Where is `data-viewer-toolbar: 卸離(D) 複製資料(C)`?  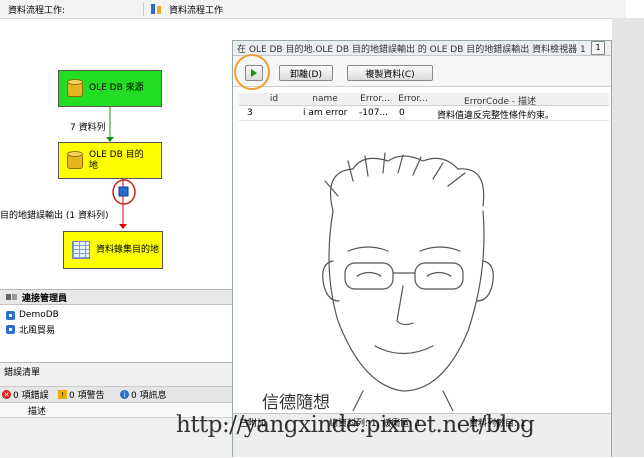
data-viewer-toolbar: 卸離(D) 複製資料(C) is located at coordinates (422, 72).